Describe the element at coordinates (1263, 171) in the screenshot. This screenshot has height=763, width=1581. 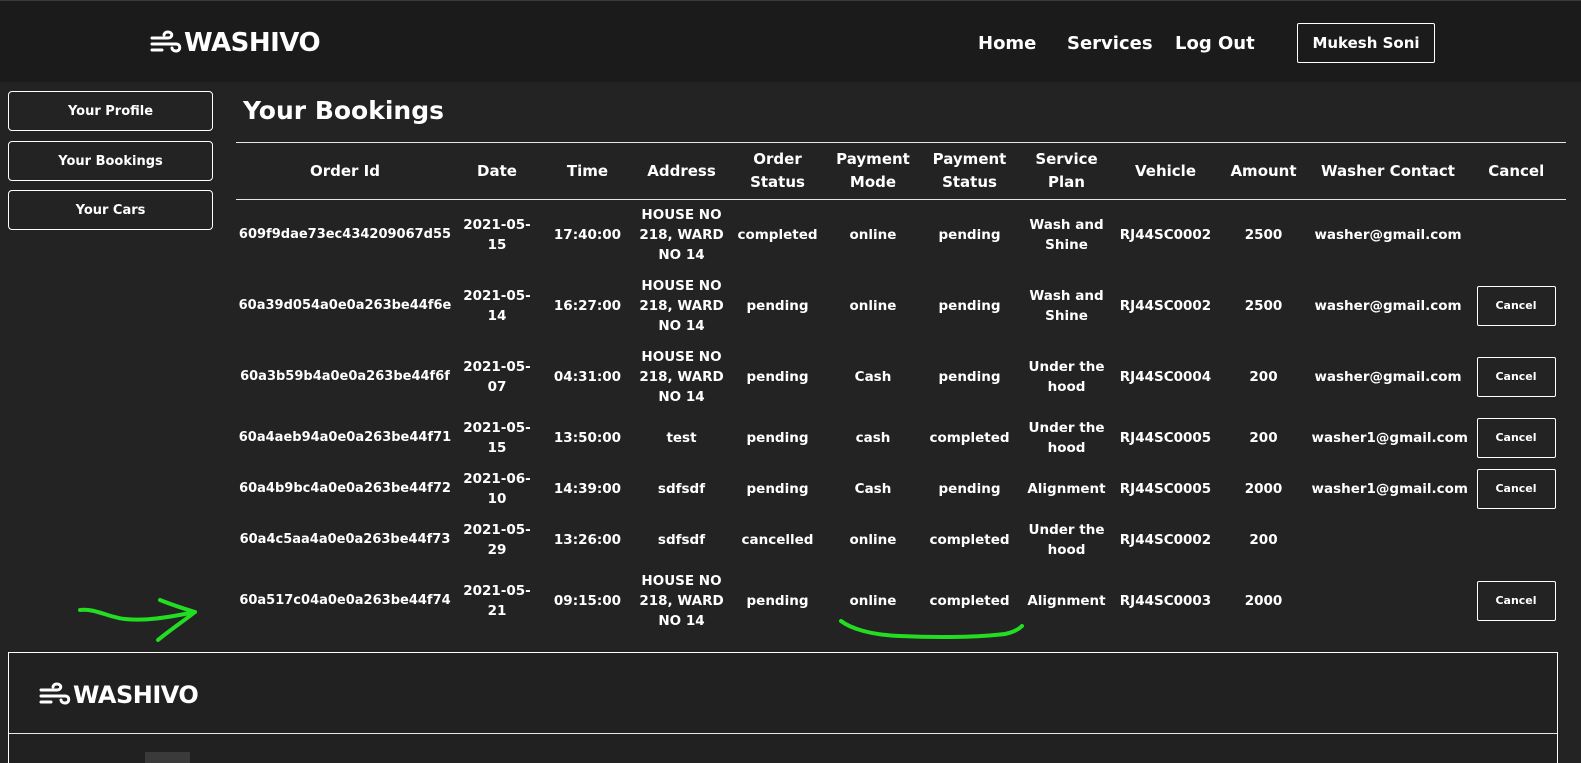
I see `header-amount: Amount` at that location.